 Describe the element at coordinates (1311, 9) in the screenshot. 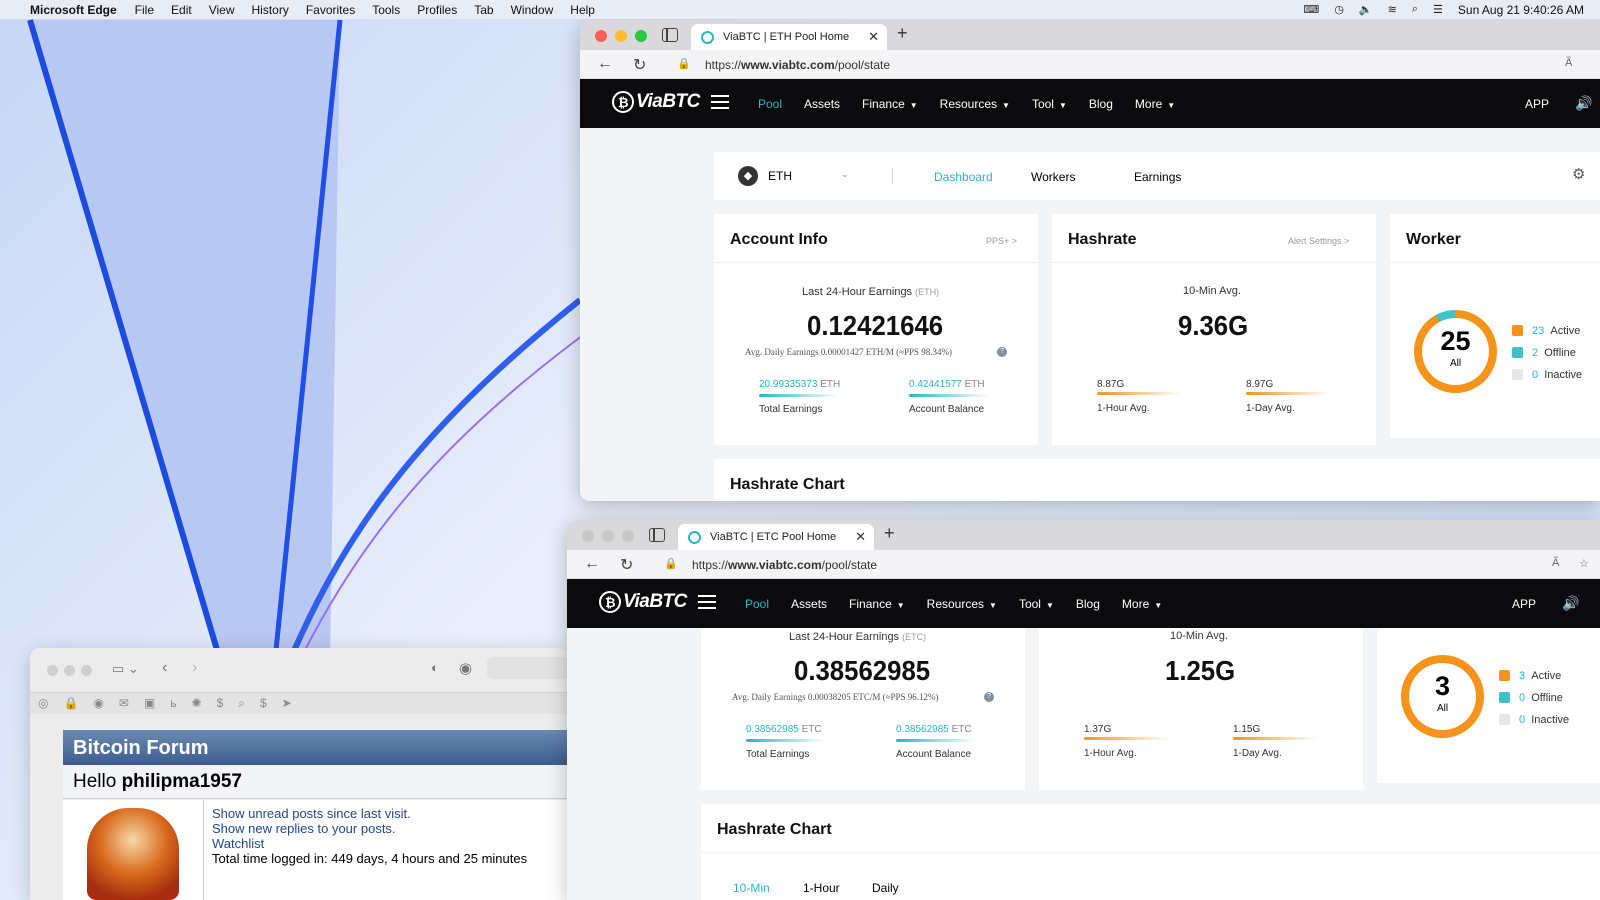

I see `keyboard-icon: ⌨` at that location.